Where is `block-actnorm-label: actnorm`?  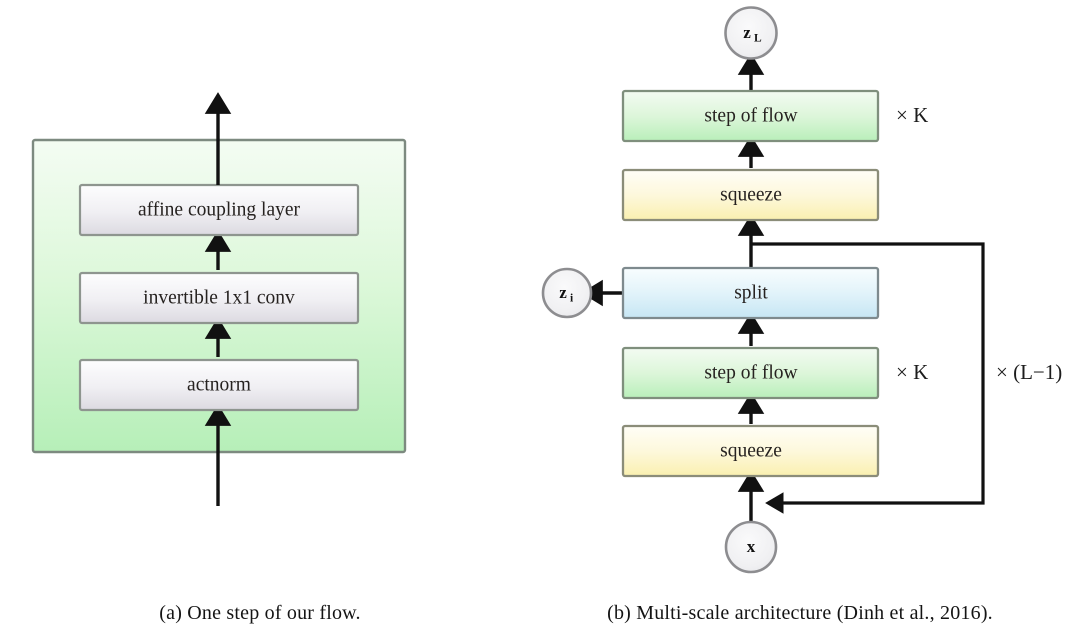 block-actnorm-label: actnorm is located at coordinates (219, 384).